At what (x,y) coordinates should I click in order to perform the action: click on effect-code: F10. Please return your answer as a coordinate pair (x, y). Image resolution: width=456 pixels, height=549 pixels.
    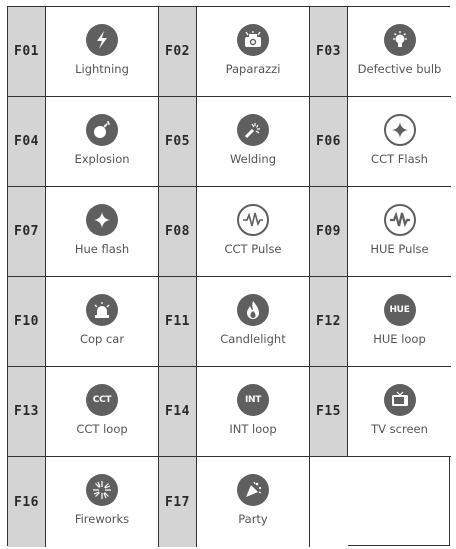
    Looking at the image, I should click on (27, 322).